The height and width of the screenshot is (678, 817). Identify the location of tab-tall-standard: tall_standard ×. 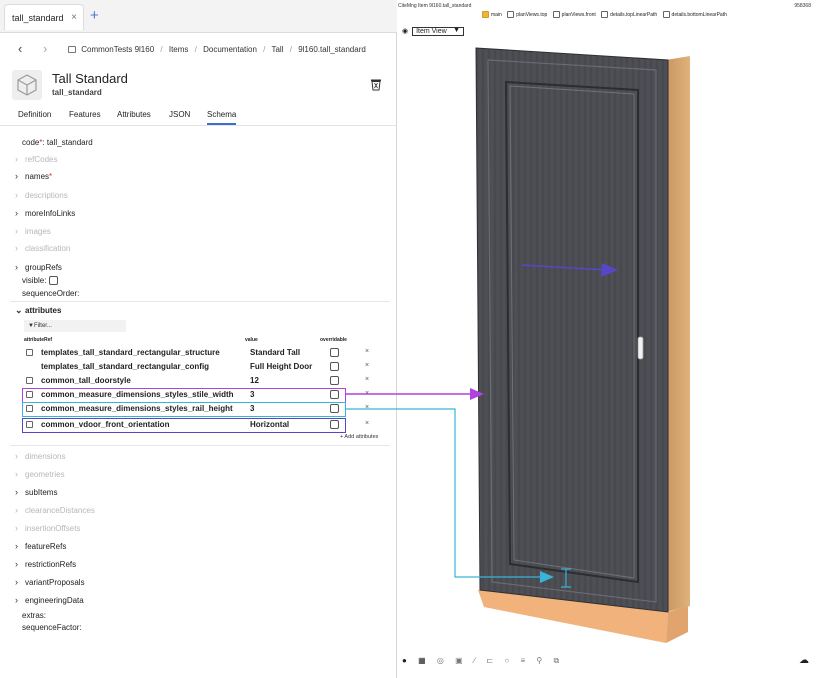
(44, 17).